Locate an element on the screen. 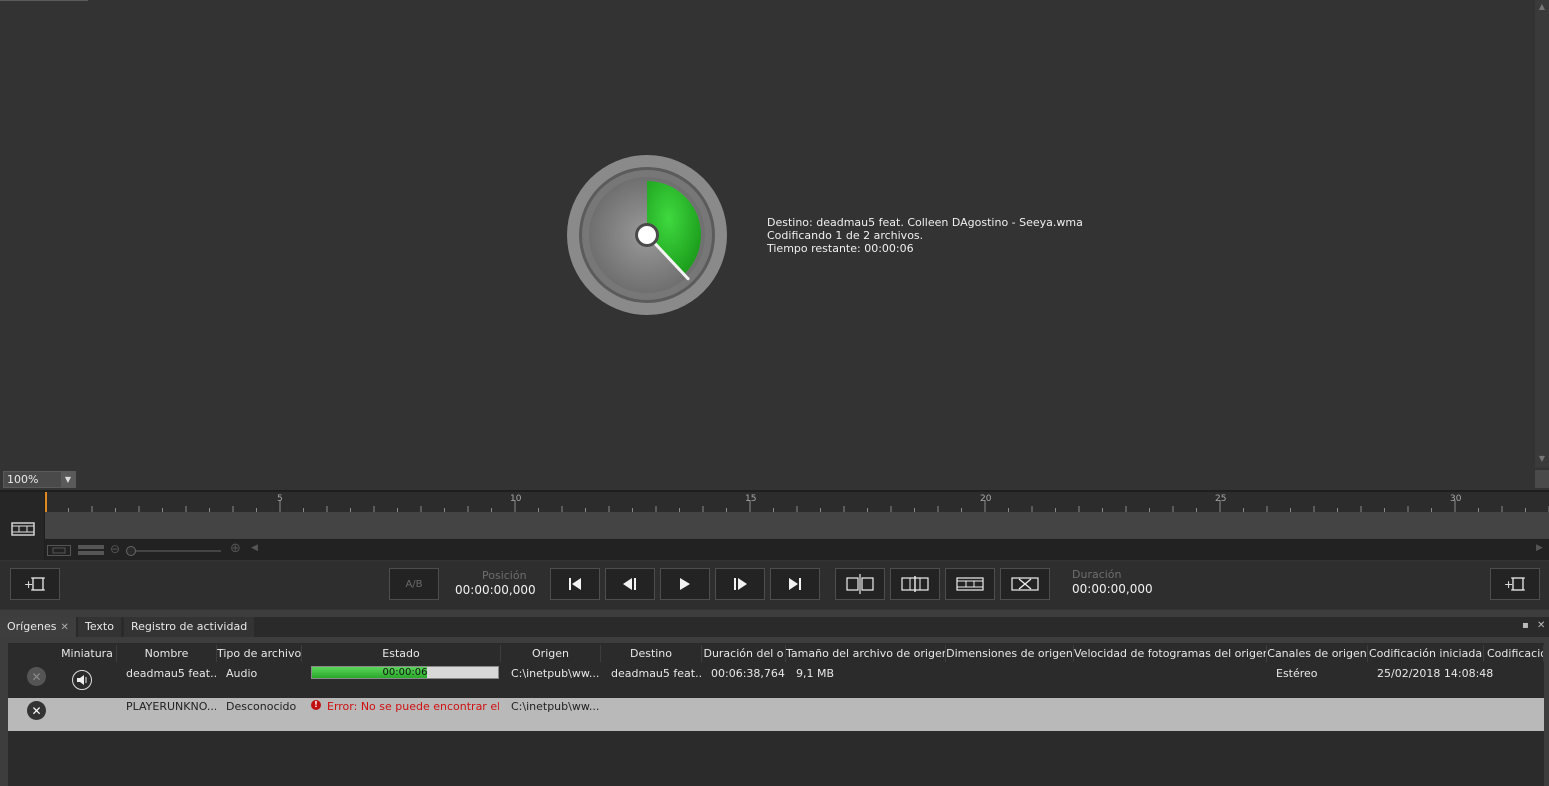 The width and height of the screenshot is (1549, 786). zoom-value: 100% is located at coordinates (23, 479).